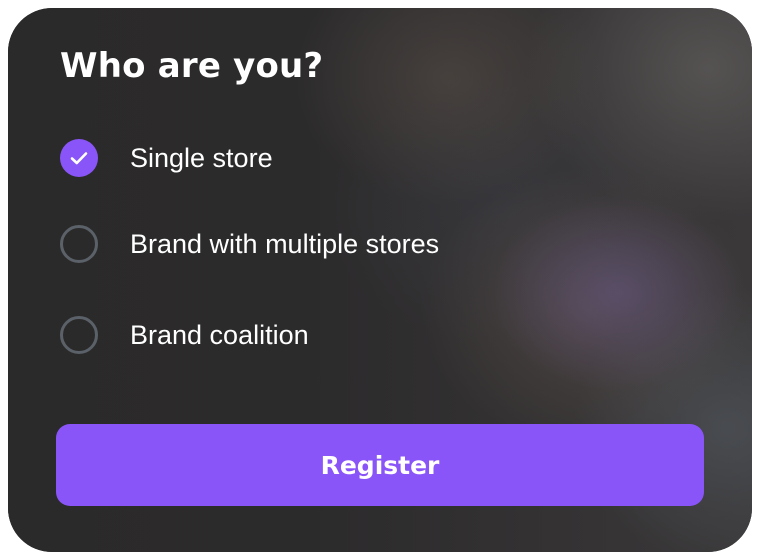 The width and height of the screenshot is (760, 560). What do you see at coordinates (79, 335) in the screenshot?
I see `radio-brand-coalition` at bounding box center [79, 335].